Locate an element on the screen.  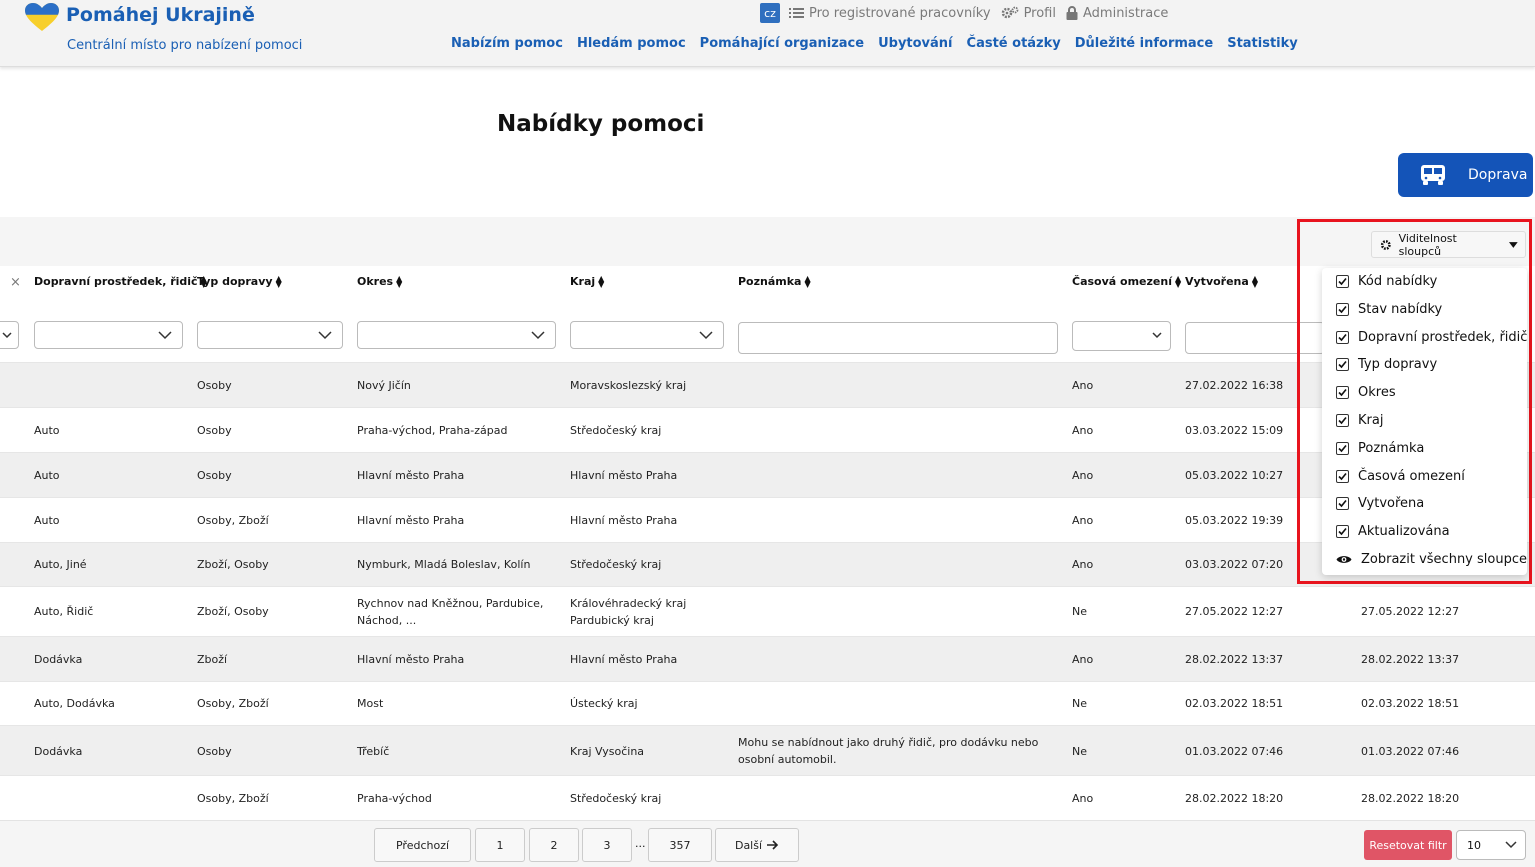
updated-cell: 01.03.2022 07:46 is located at coordinates (1410, 751).